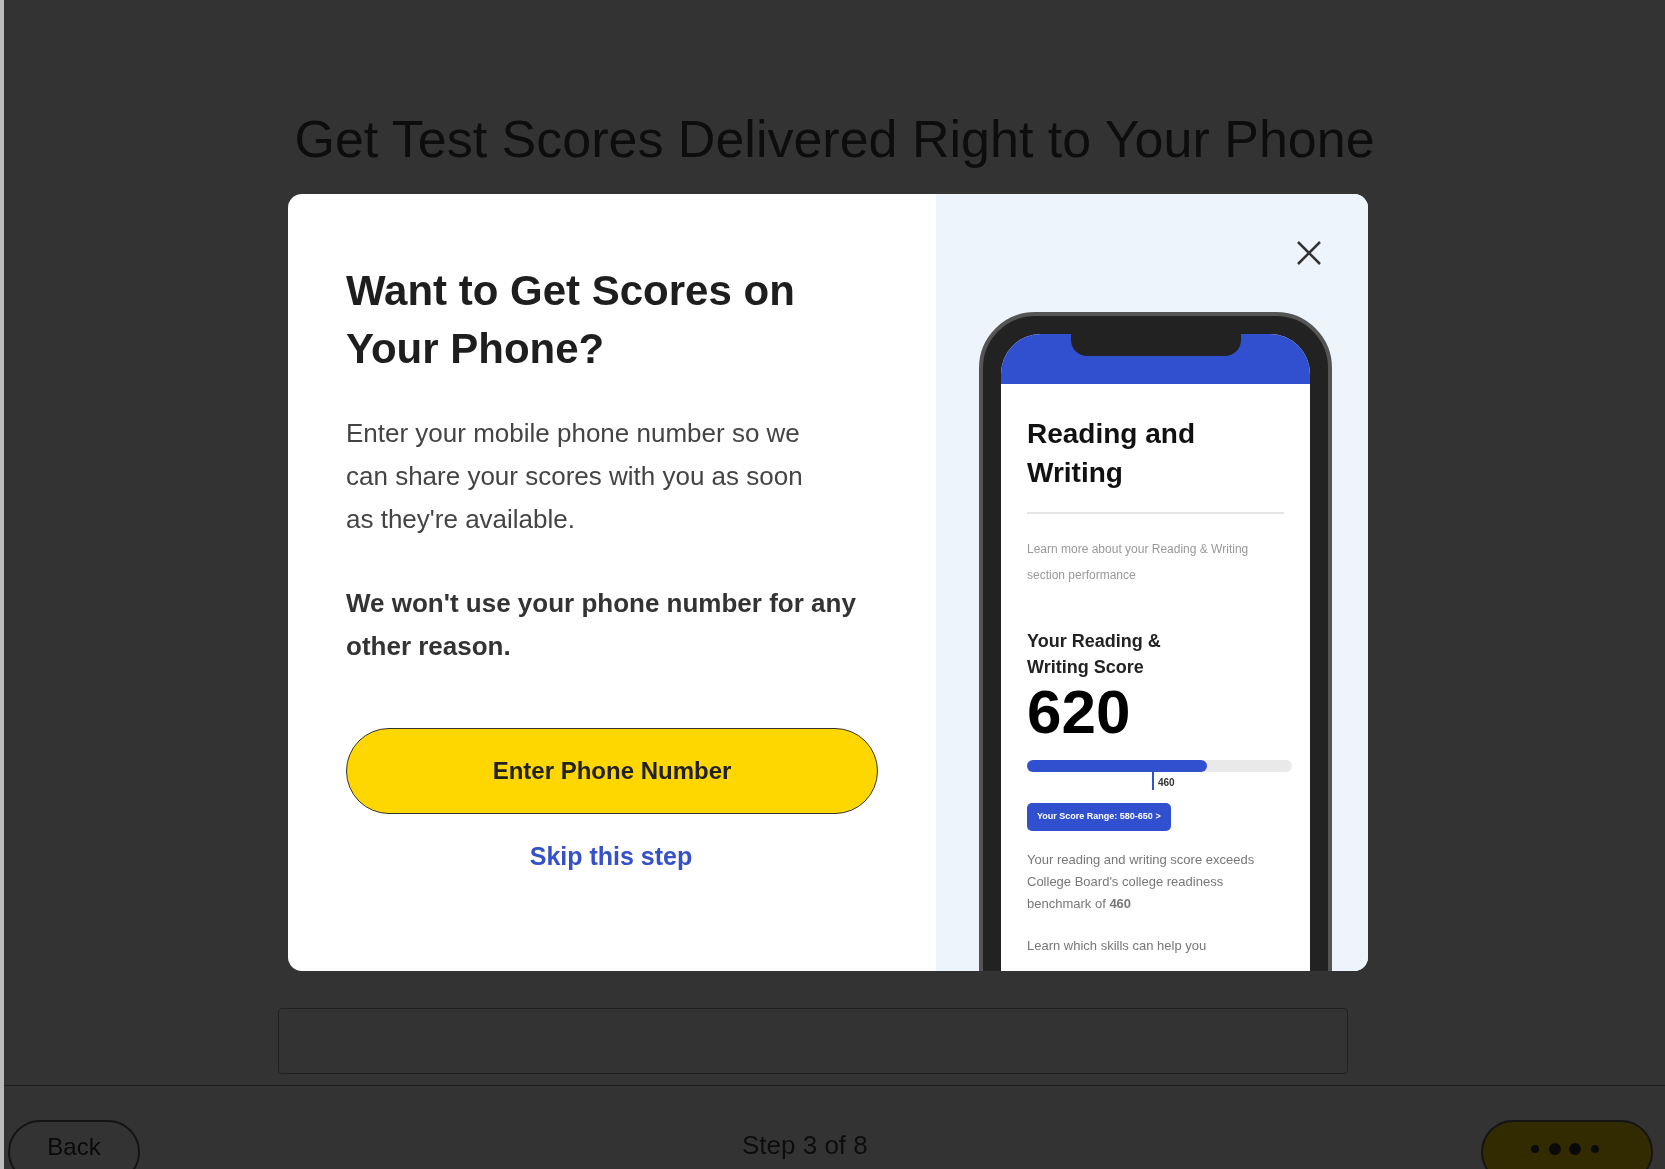  What do you see at coordinates (1166, 783) in the screenshot?
I see `benchmark-label: 460` at bounding box center [1166, 783].